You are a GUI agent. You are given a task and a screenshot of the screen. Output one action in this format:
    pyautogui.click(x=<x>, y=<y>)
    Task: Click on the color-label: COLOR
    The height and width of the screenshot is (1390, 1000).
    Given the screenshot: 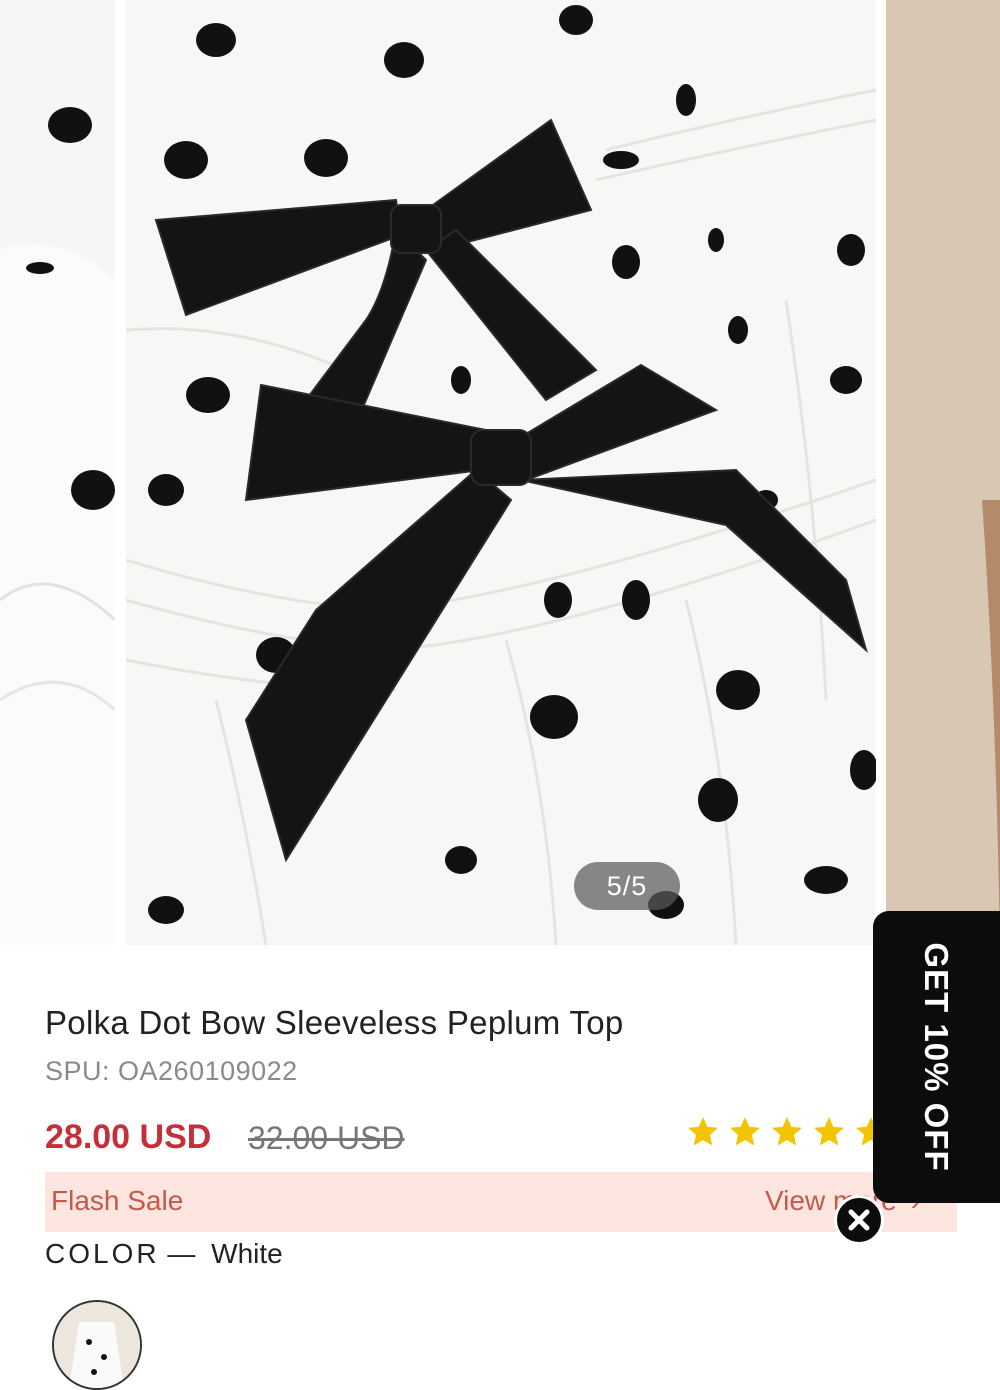 What is the action you would take?
    pyautogui.click(x=102, y=1253)
    